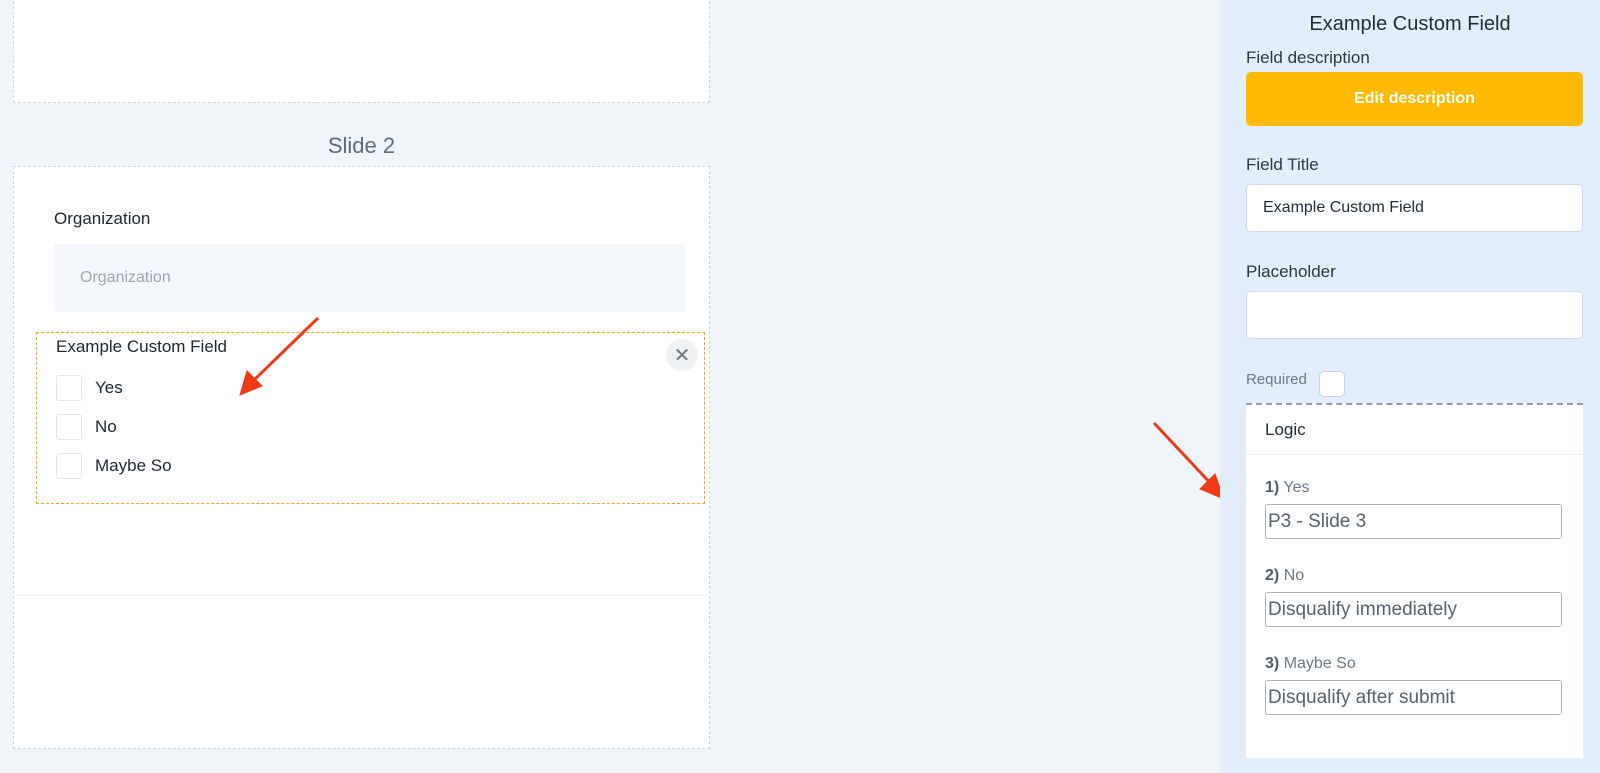  Describe the element at coordinates (1296, 487) in the screenshot. I see `rule-option: Yes` at that location.